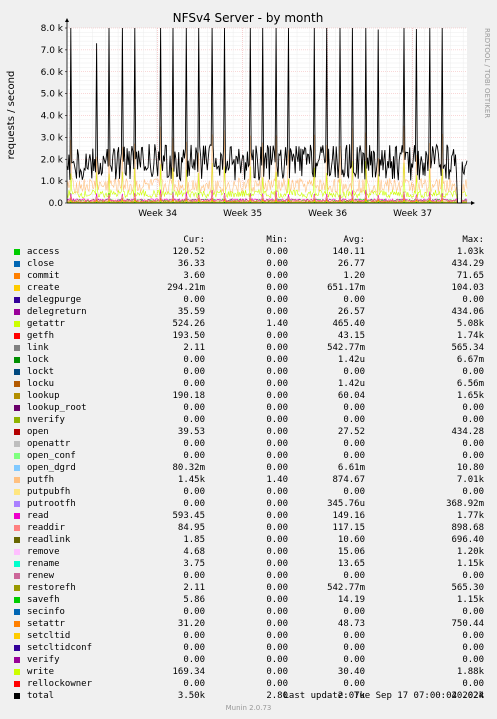 The width and height of the screenshot is (497, 719). What do you see at coordinates (191, 264) in the screenshot?
I see `value-cur: 36.33` at bounding box center [191, 264].